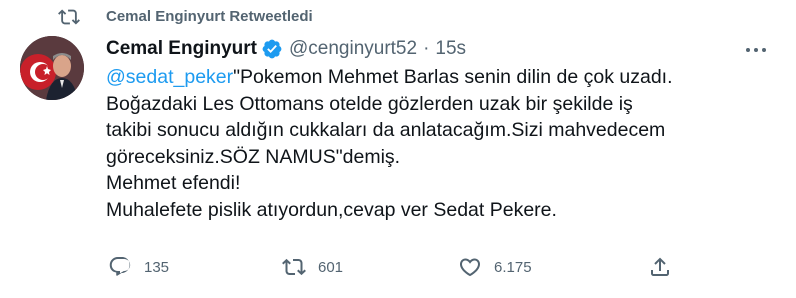 This screenshot has width=796, height=298. I want to click on tweet-timestamp: 15s, so click(450, 49).